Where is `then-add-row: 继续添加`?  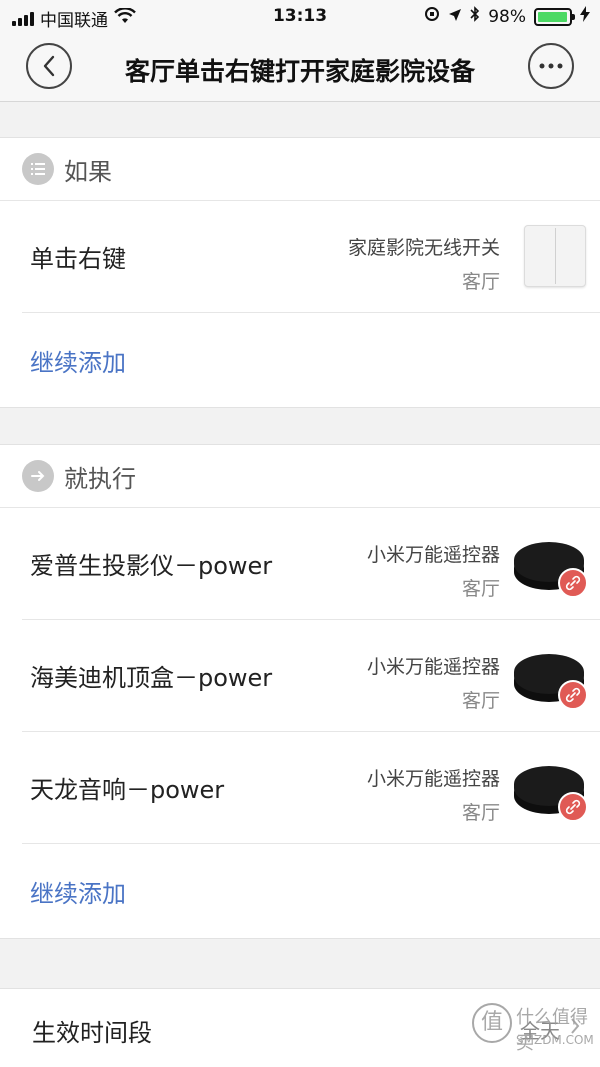
then-add-row: 继续添加 is located at coordinates (311, 891).